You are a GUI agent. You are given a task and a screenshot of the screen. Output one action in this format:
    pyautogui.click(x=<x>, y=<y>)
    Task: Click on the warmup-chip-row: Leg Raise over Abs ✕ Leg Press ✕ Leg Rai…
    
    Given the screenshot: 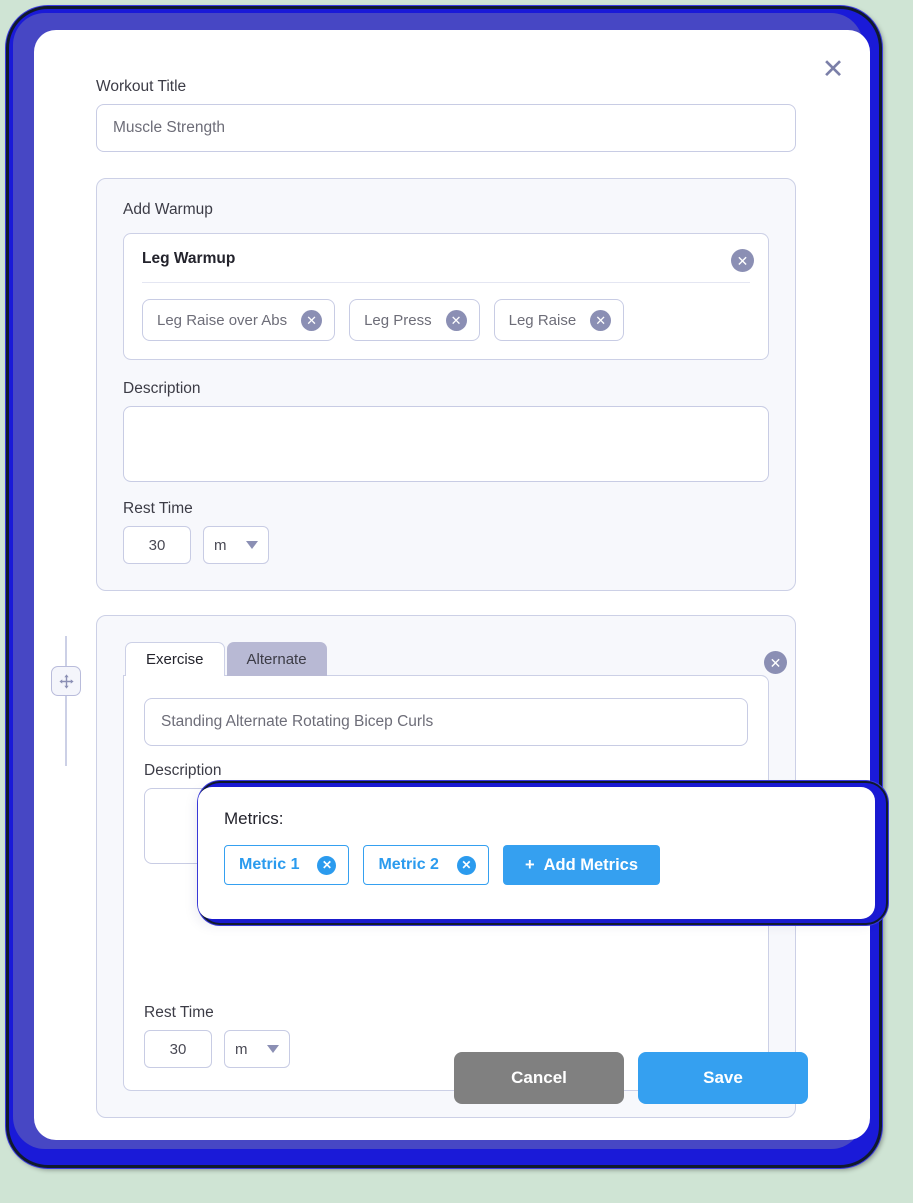 What is the action you would take?
    pyautogui.click(x=446, y=320)
    